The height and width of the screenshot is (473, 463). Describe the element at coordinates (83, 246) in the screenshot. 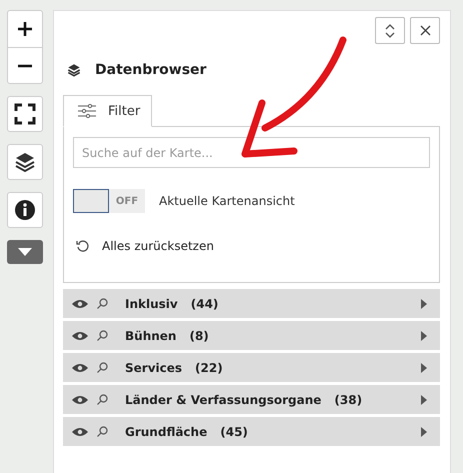

I see `reset-icon` at that location.